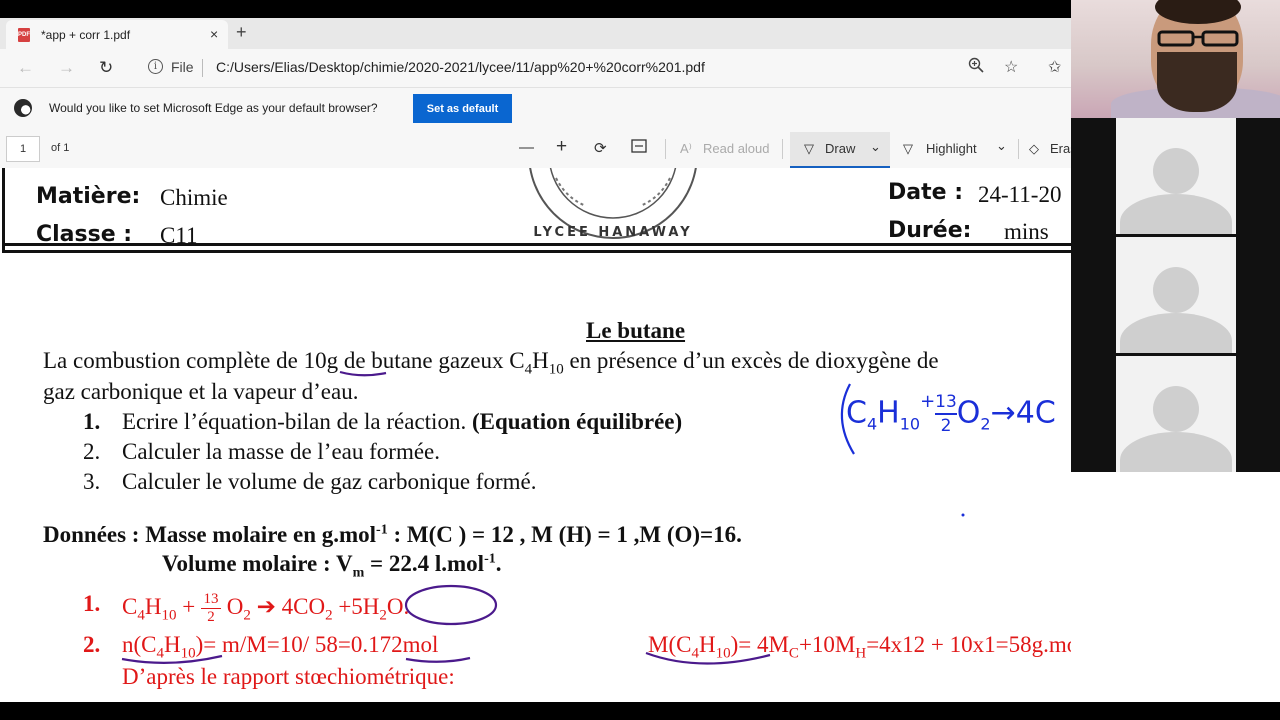 The width and height of the screenshot is (1280, 720). I want to click on handwritten-equation: C4H10+ 13 2 O2→4C, so click(951, 413).